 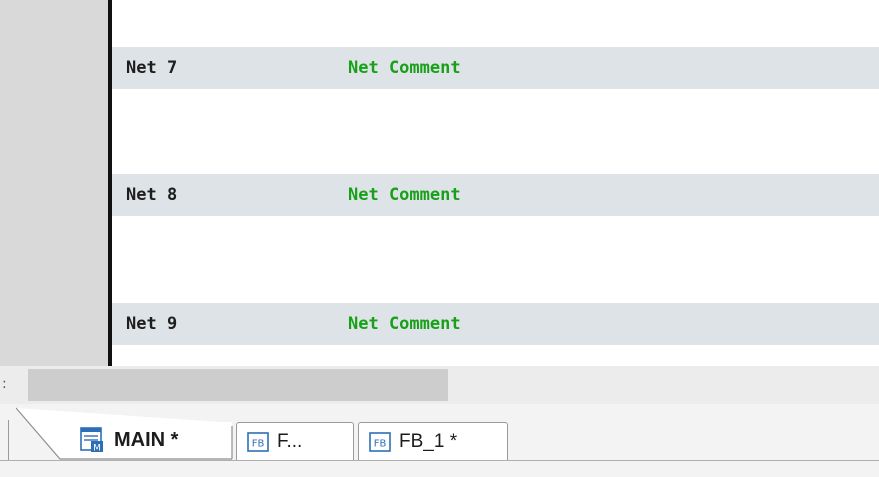 What do you see at coordinates (54, 183) in the screenshot?
I see `left-gutter` at bounding box center [54, 183].